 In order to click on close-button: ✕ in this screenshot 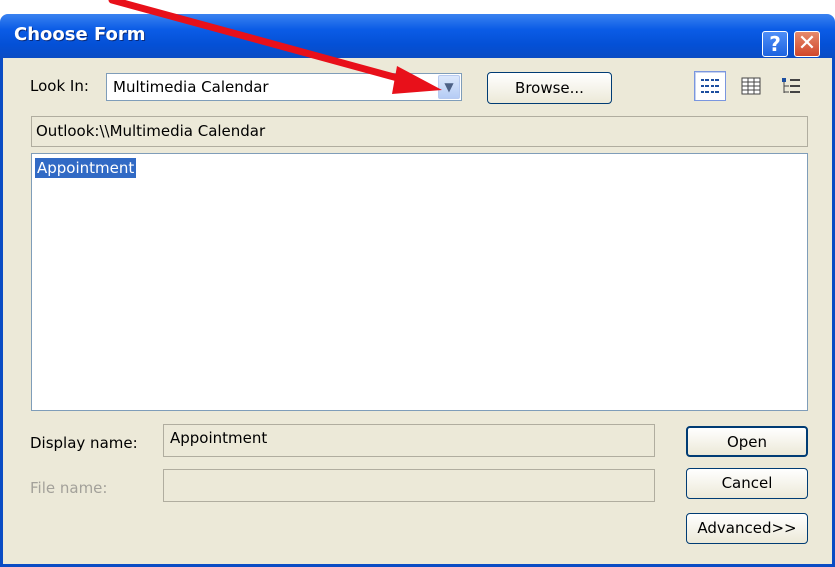, I will do `click(807, 44)`.